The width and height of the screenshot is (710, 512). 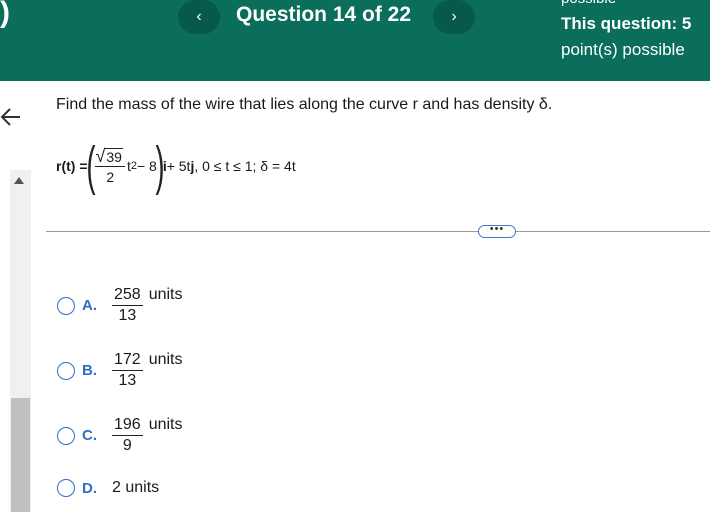 I want to click on sqrt-argument: 39, so click(x=114, y=156).